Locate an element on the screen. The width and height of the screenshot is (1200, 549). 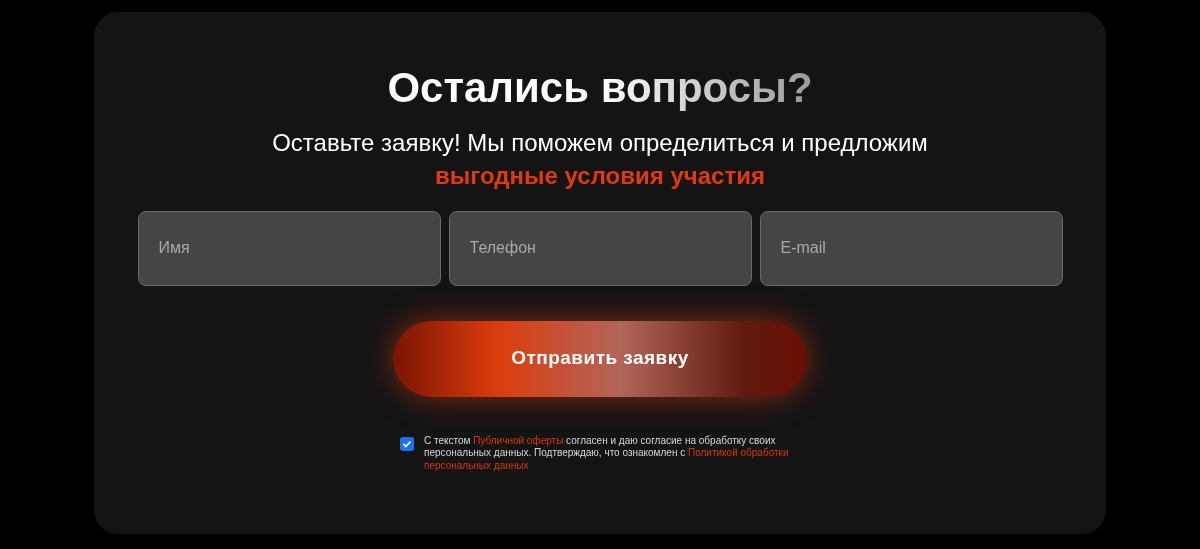
consent-text: С текстом Публичной оферты согласен и даю согласие на обработку своих персональных данных. Подтверждаю, что ознакомлен с Политикой обработки персональных данных is located at coordinates (607, 453).